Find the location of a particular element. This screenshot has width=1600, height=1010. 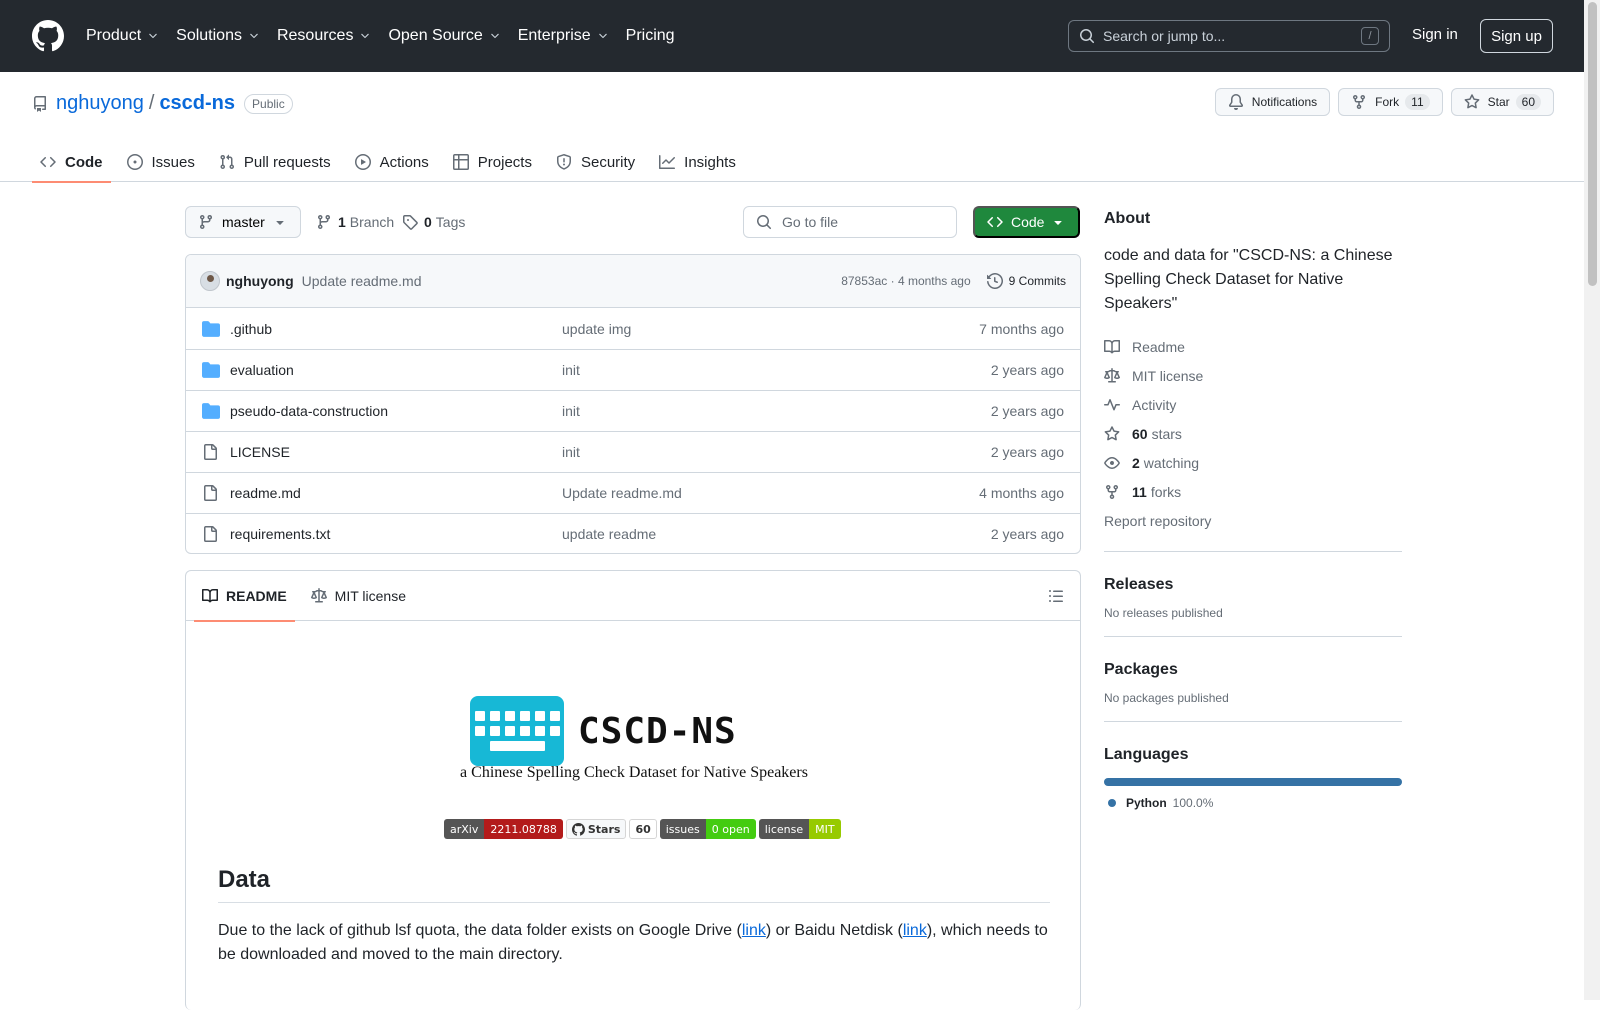

nav-label: Open Source is located at coordinates (435, 35).